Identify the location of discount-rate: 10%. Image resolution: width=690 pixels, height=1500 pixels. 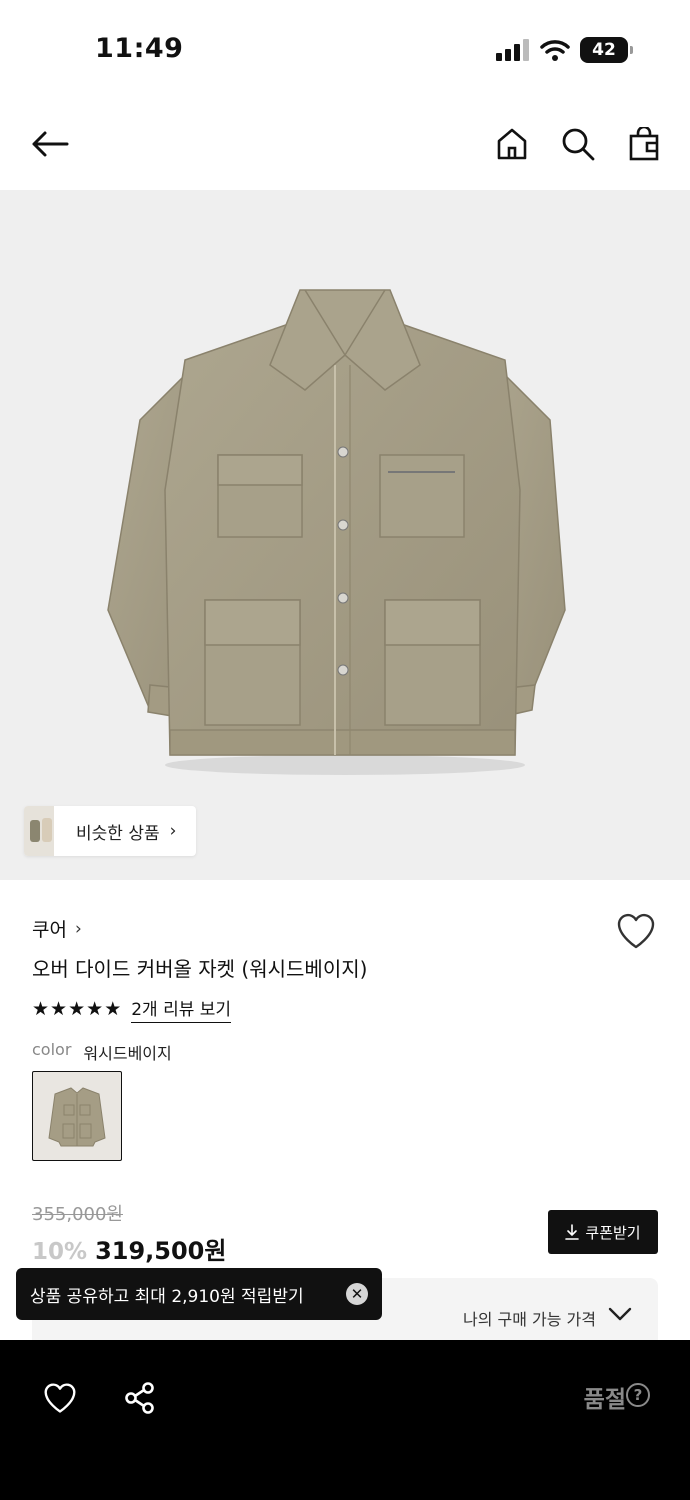
(60, 1252).